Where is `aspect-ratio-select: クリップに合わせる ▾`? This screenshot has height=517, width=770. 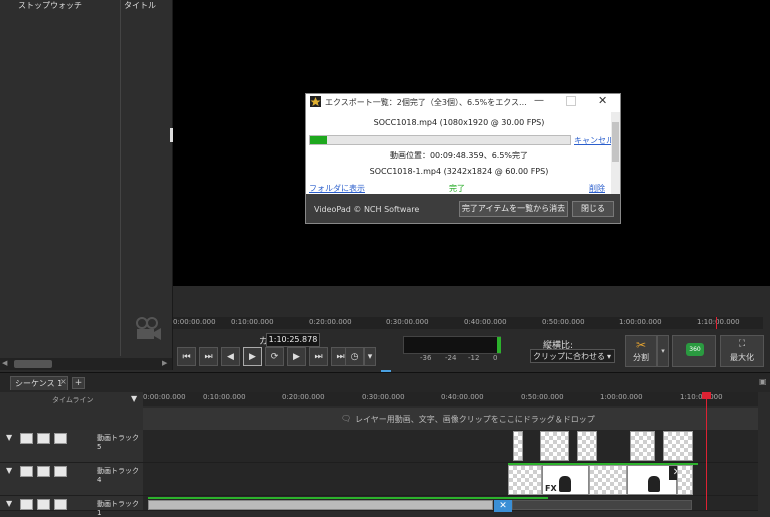
aspect-ratio-select: クリップに合わせる ▾ is located at coordinates (572, 356).